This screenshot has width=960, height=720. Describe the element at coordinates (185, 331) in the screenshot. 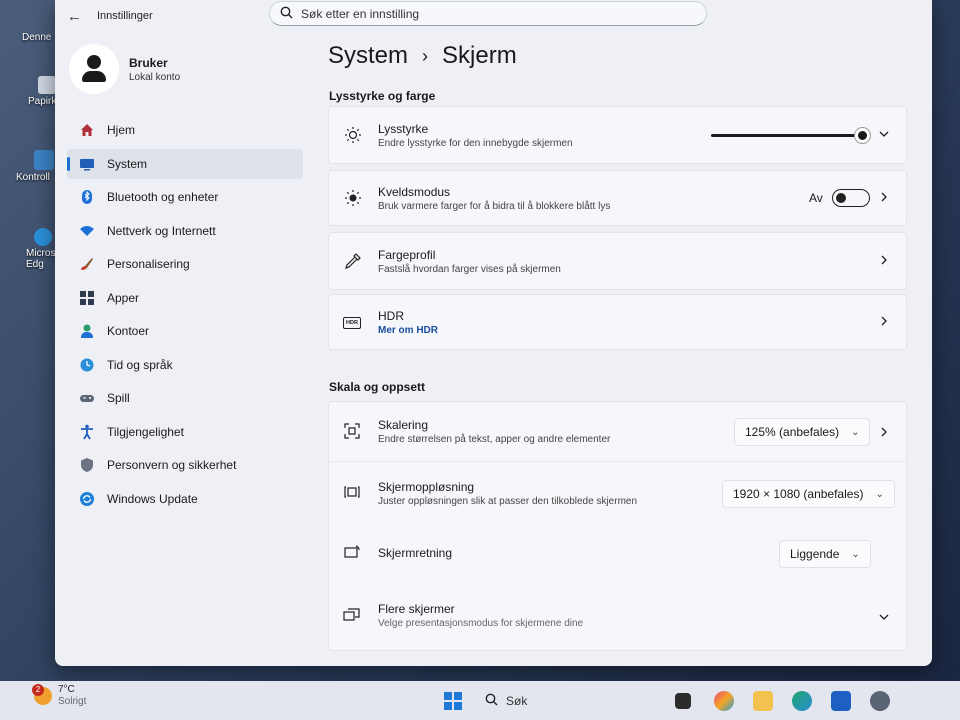

I see `sidebar-item-accounts: Kontoer` at that location.